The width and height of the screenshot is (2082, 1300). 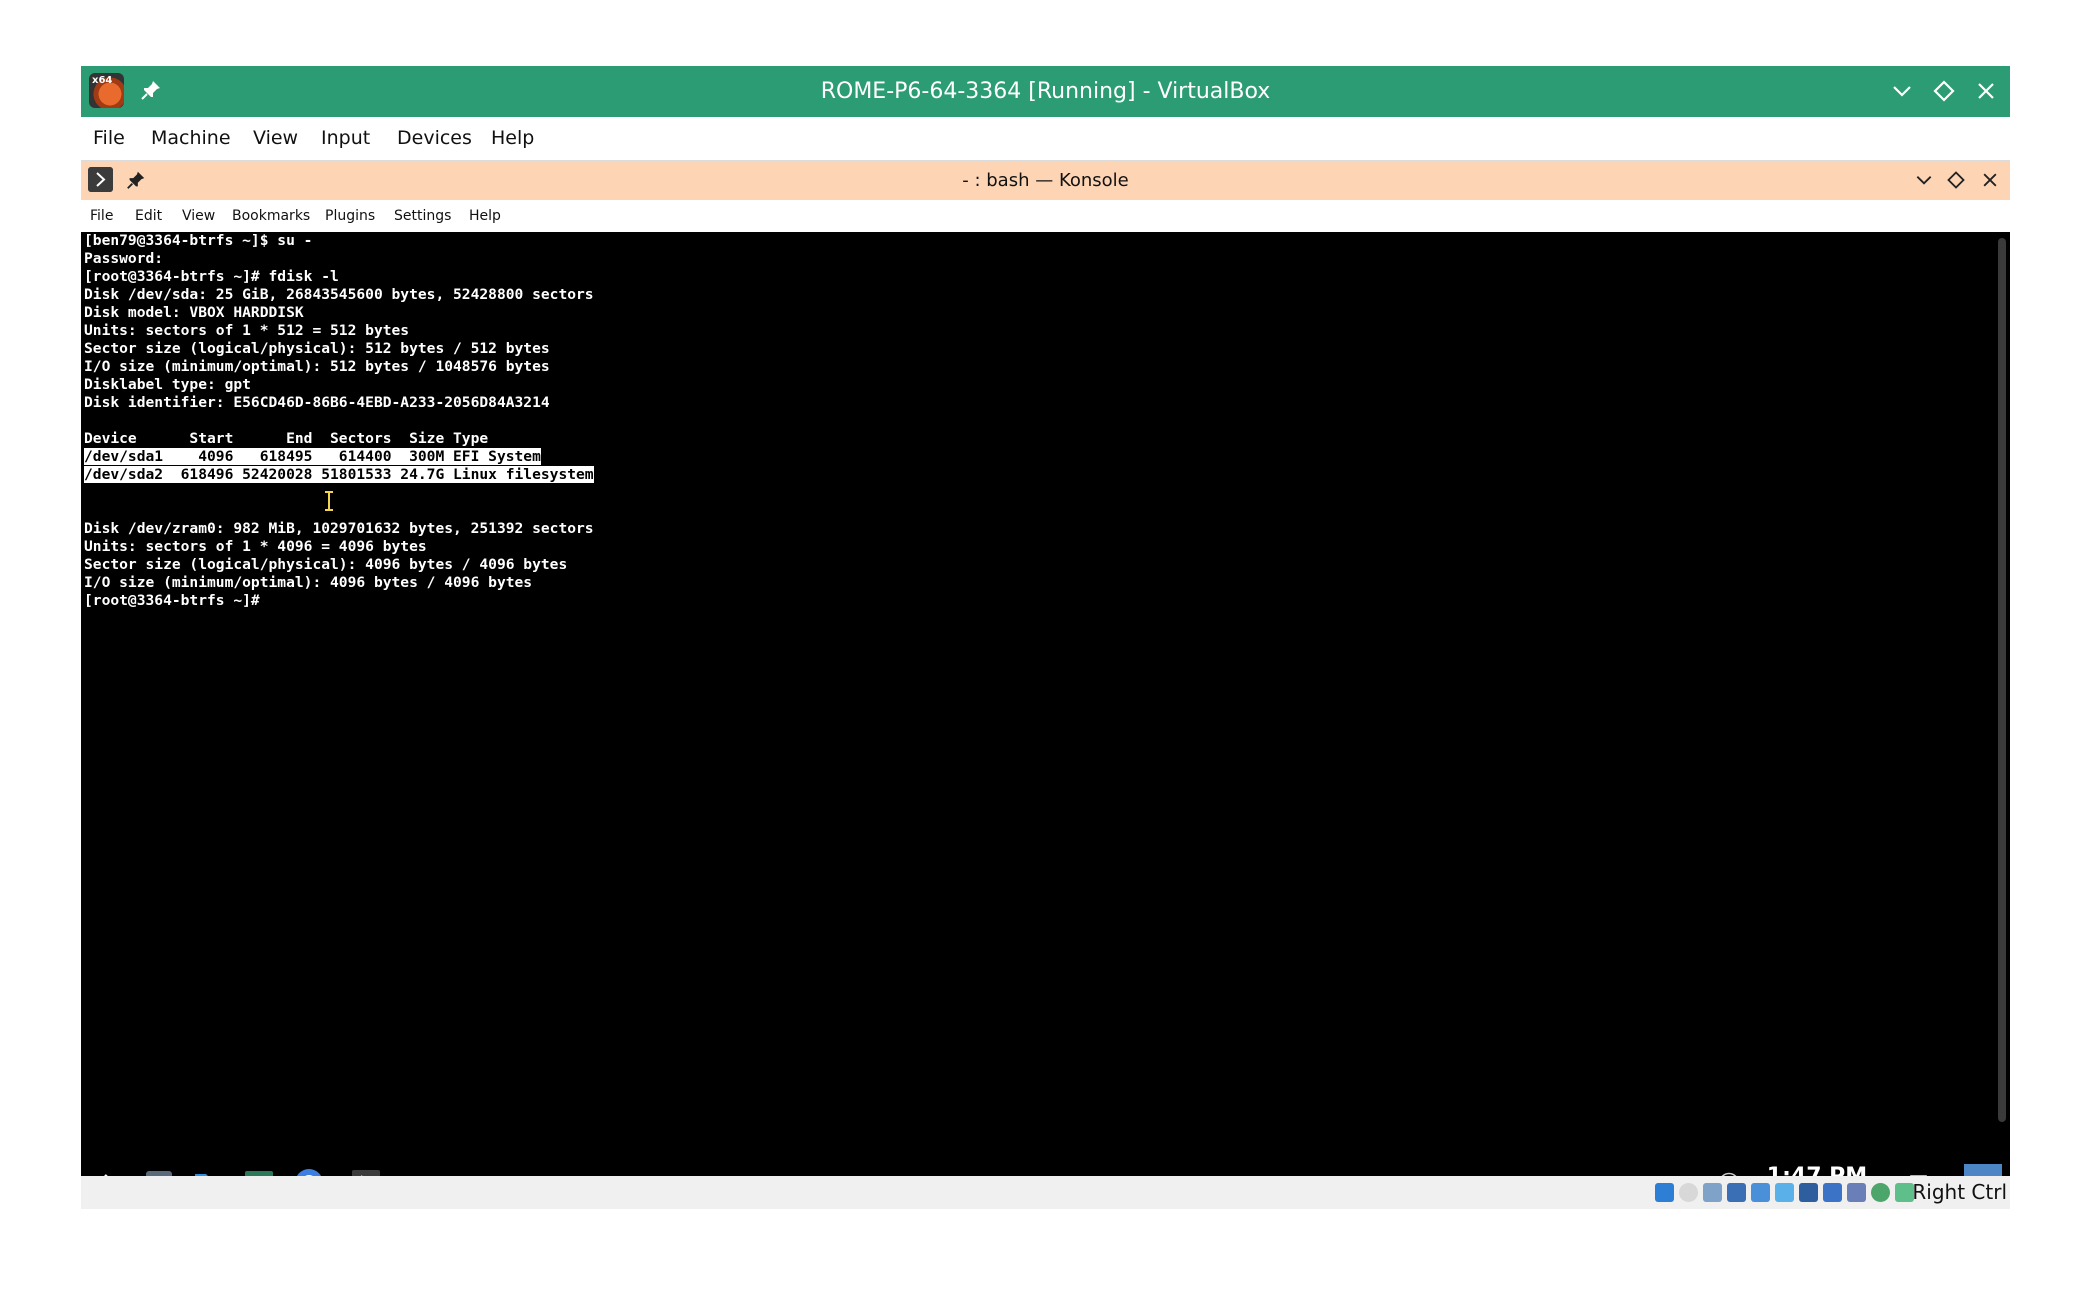 I want to click on konsole-menu-help: Help, so click(x=485, y=216).